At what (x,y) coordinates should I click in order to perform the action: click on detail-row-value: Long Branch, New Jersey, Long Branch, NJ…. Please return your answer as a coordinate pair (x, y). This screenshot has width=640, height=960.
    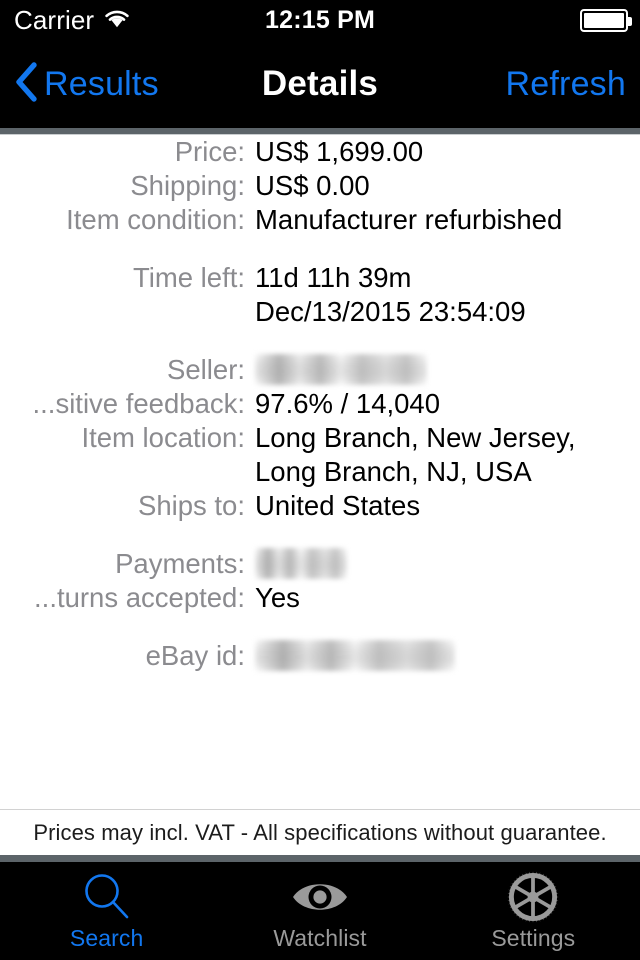
    Looking at the image, I should click on (415, 454).